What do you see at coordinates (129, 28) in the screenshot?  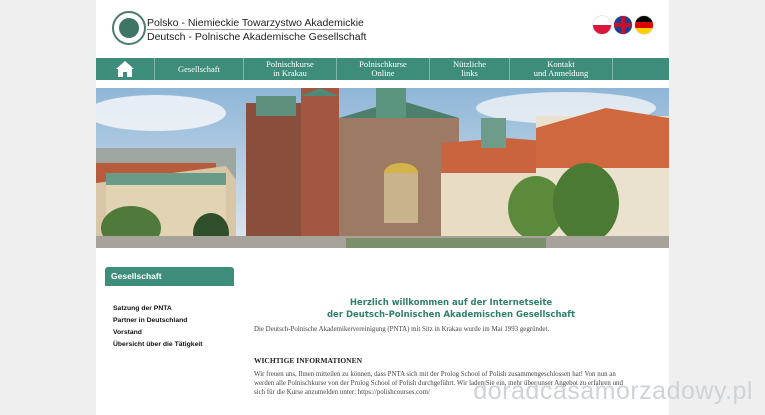 I see `logo-icon` at bounding box center [129, 28].